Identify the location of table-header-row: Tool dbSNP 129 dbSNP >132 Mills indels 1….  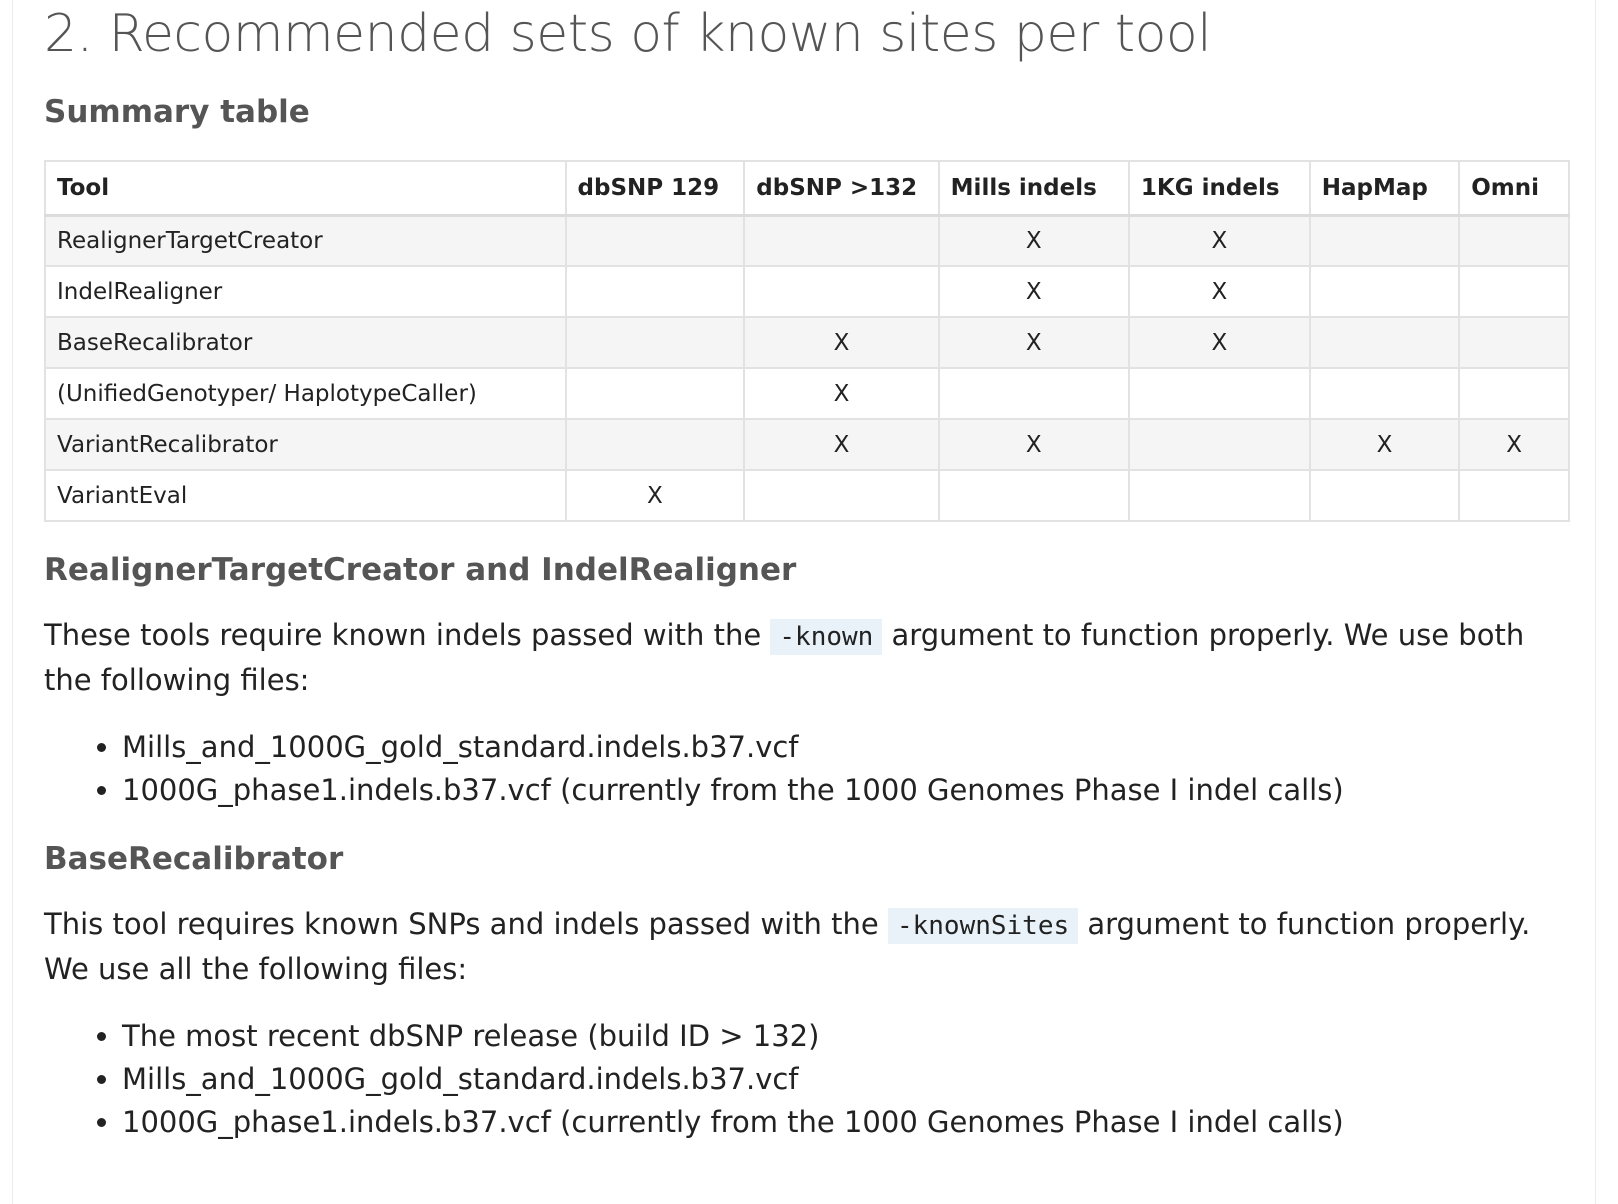
(807, 188).